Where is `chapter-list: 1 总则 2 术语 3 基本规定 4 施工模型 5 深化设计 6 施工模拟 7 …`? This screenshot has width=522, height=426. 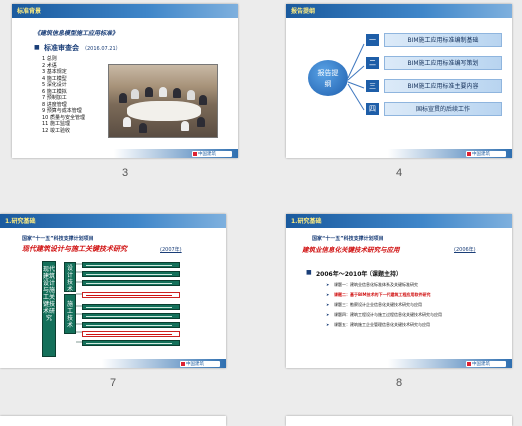 chapter-list: 1 总则 2 术语 3 基本规定 4 施工模型 5 深化设计 6 施工模拟 7 … is located at coordinates (63, 95).